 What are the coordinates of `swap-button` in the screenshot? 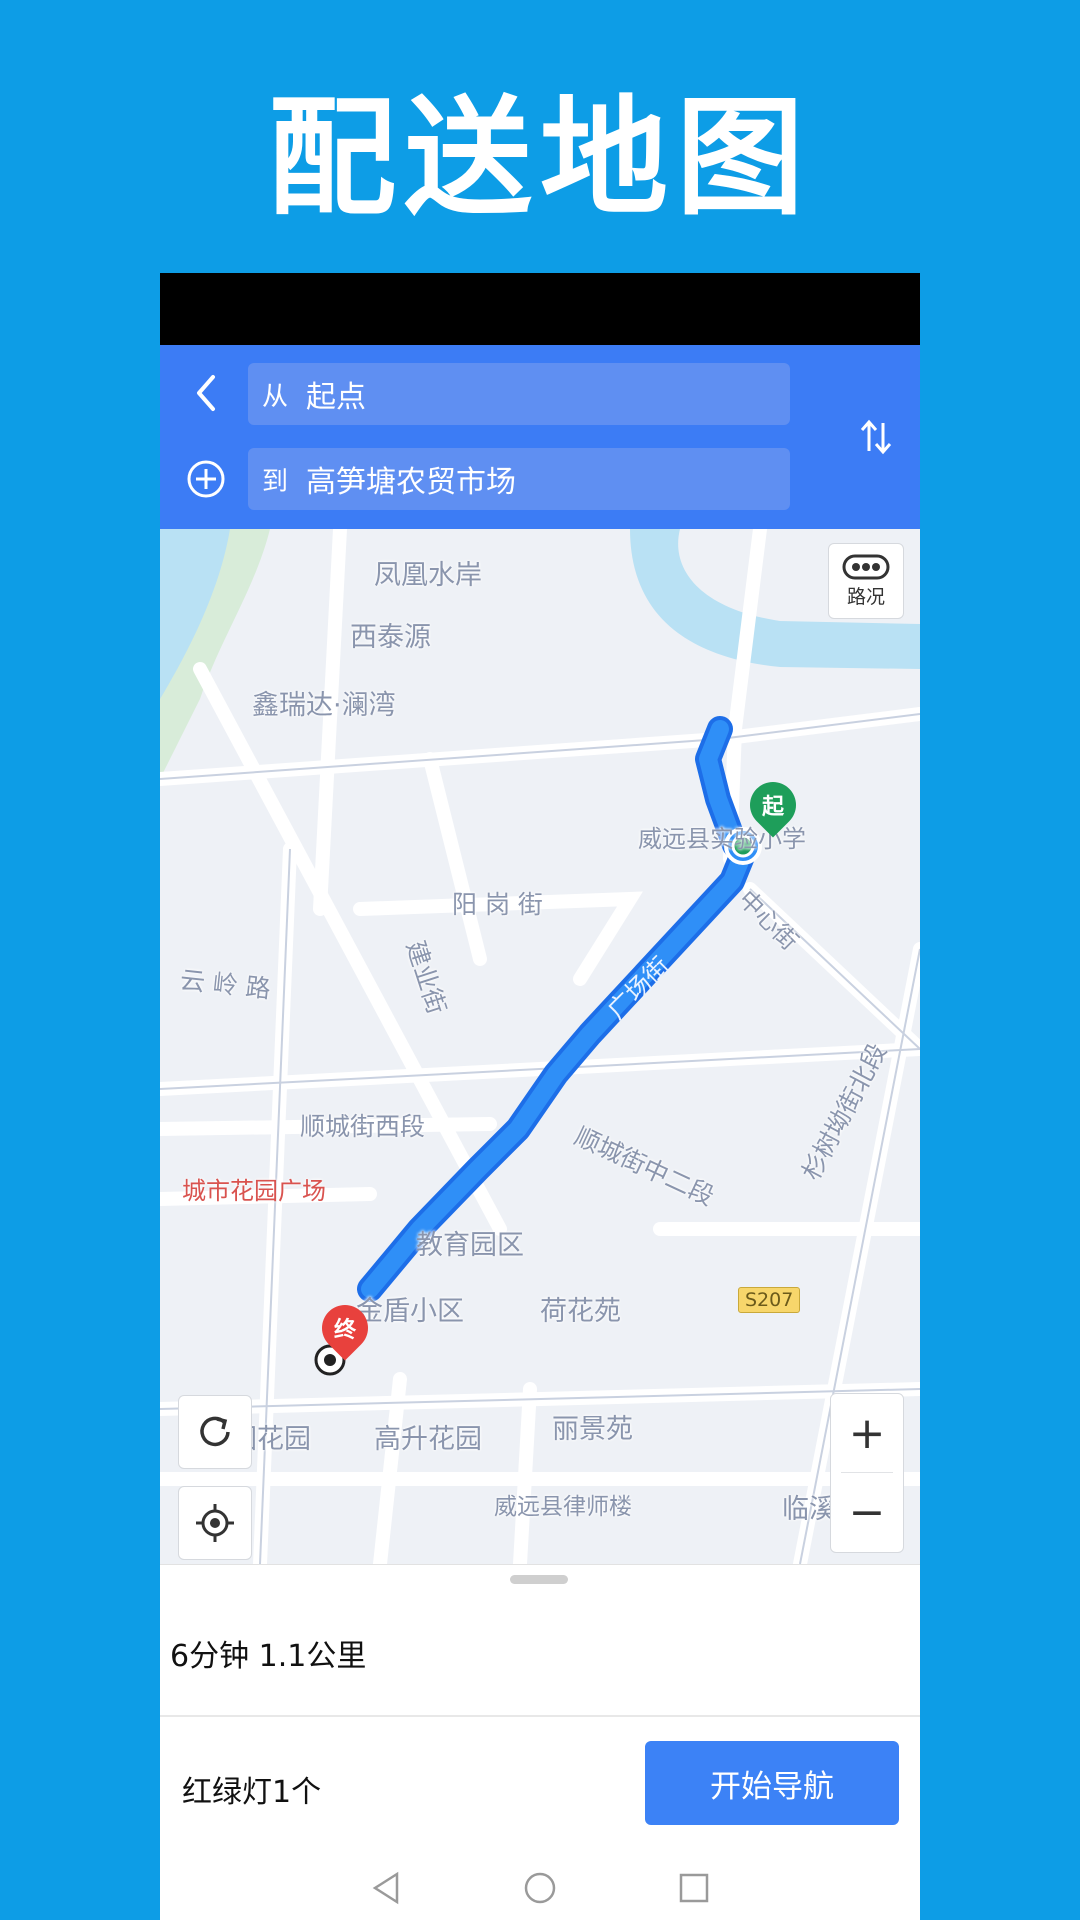 It's located at (876, 437).